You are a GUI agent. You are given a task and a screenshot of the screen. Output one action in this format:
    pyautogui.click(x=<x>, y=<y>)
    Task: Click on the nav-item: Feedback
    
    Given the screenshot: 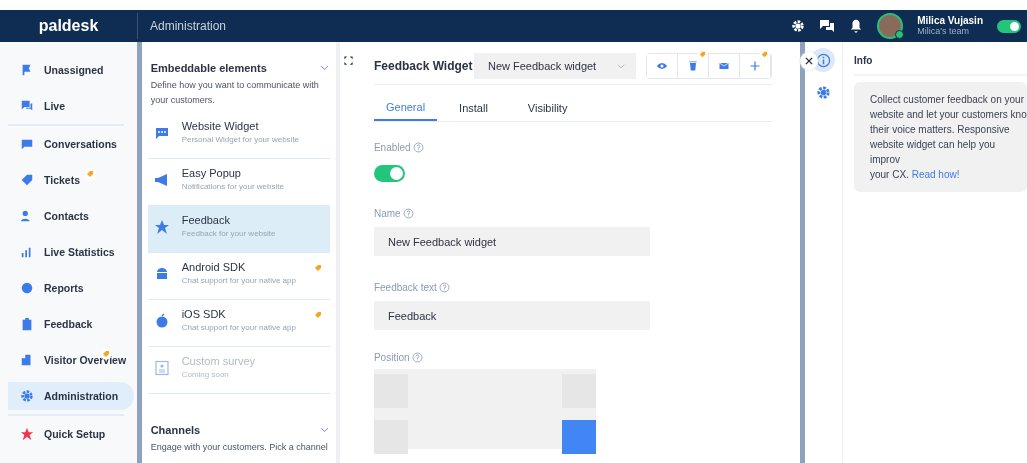 What is the action you would take?
    pyautogui.click(x=71, y=324)
    